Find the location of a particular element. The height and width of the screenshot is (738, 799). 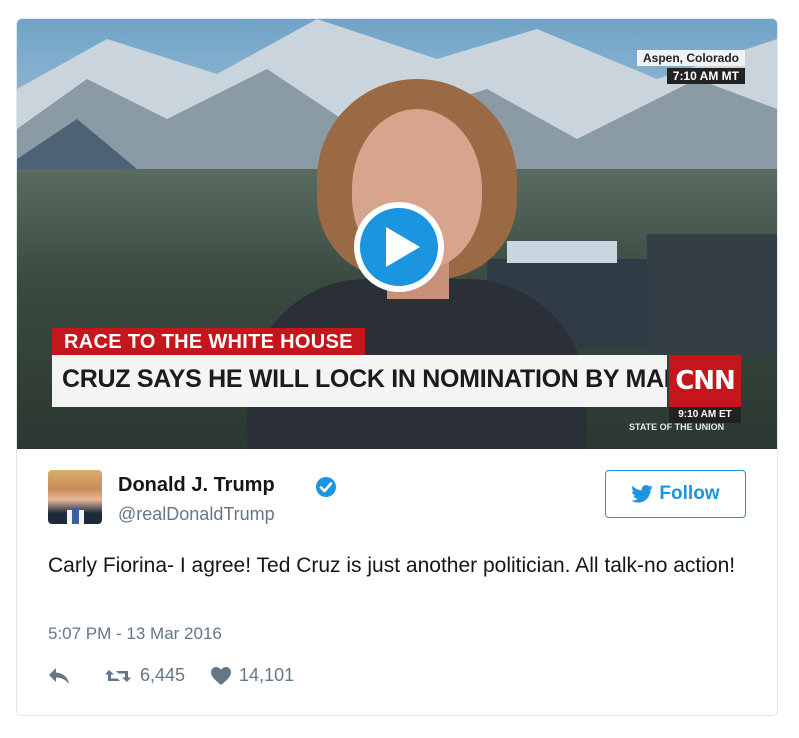

play-button is located at coordinates (399, 247).